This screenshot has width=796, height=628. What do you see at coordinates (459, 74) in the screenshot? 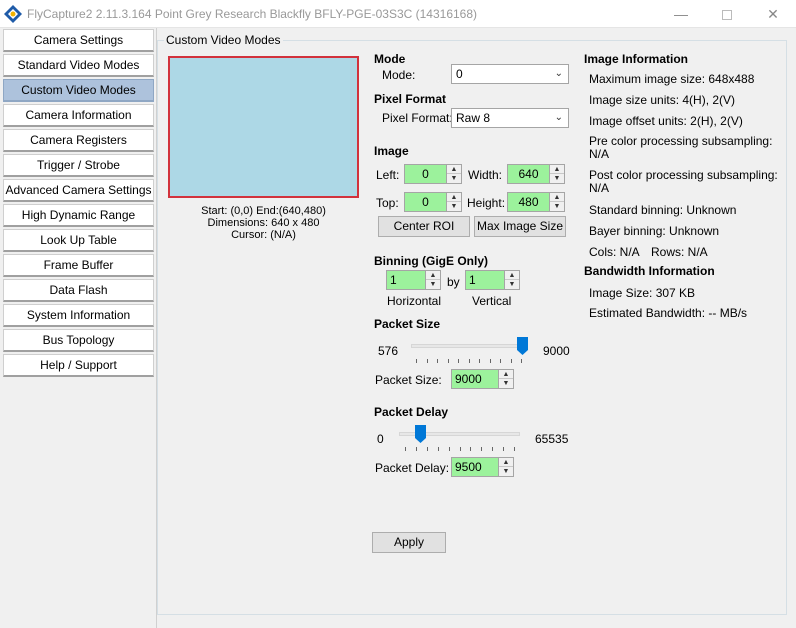
I see `mode-value: 0` at bounding box center [459, 74].